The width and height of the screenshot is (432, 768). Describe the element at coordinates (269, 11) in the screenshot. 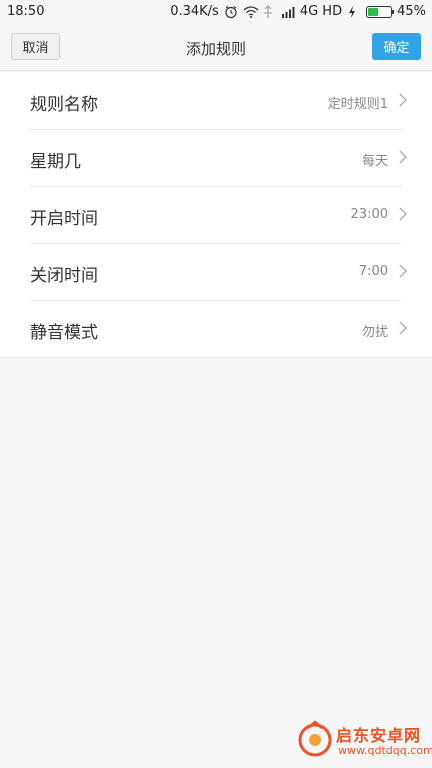

I see `signal-muted-icon` at that location.